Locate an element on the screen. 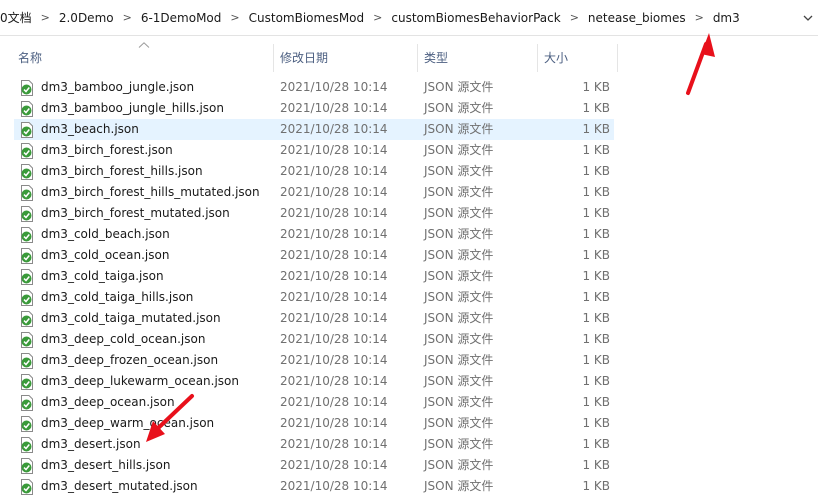 The image size is (818, 498). file-name: dm3_desert_hills.json is located at coordinates (106, 465).